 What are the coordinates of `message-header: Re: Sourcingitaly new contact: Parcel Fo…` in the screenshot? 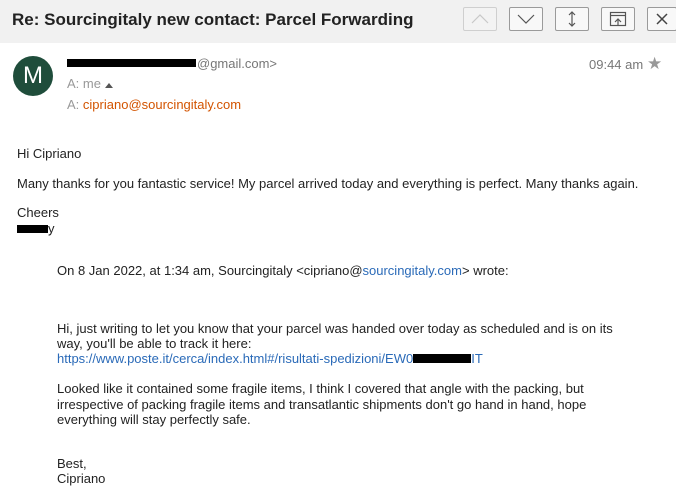 It's located at (338, 21).